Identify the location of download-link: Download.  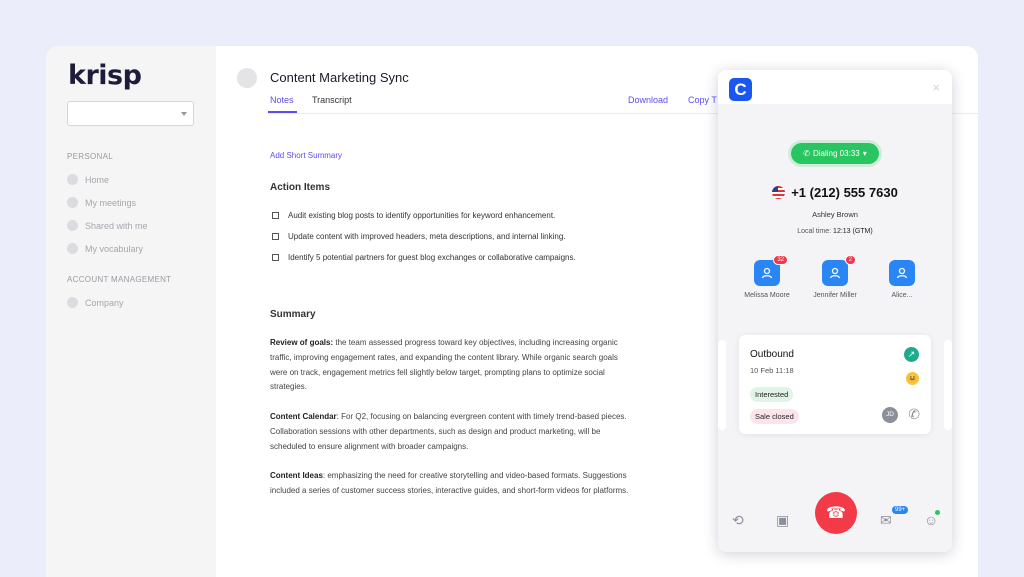
(648, 100).